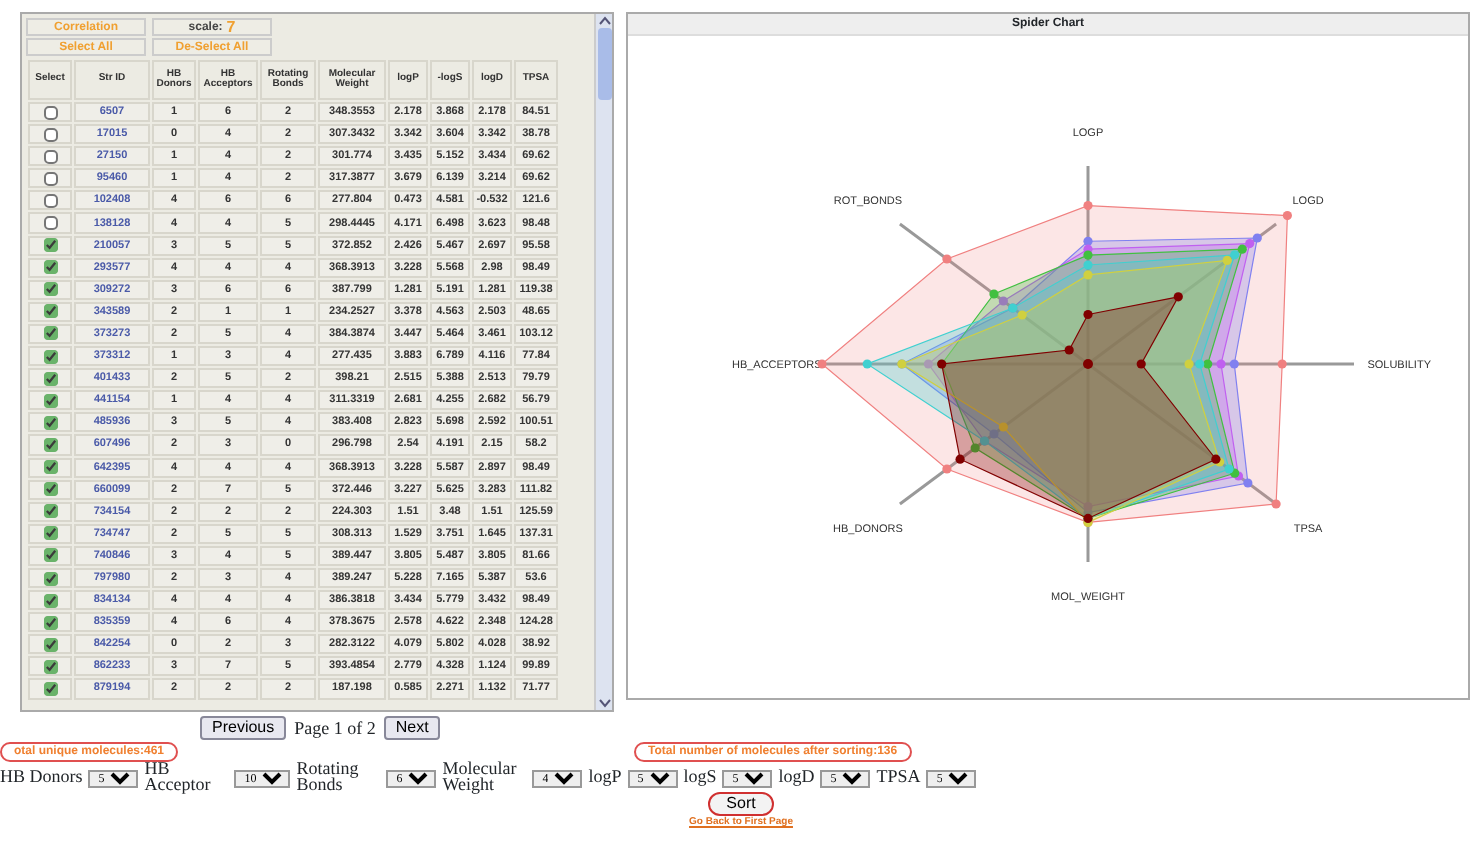  Describe the element at coordinates (335, 728) in the screenshot. I see `page-indicator: Page 1 of 2` at that location.